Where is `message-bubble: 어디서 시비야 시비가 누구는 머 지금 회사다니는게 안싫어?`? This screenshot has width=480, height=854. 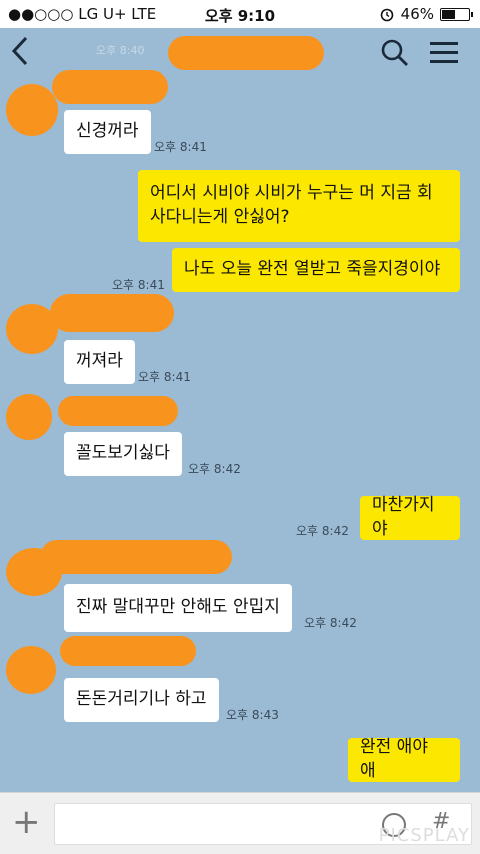
message-bubble: 어디서 시비야 시비가 누구는 머 지금 회사다니는게 안싫어? is located at coordinates (299, 206).